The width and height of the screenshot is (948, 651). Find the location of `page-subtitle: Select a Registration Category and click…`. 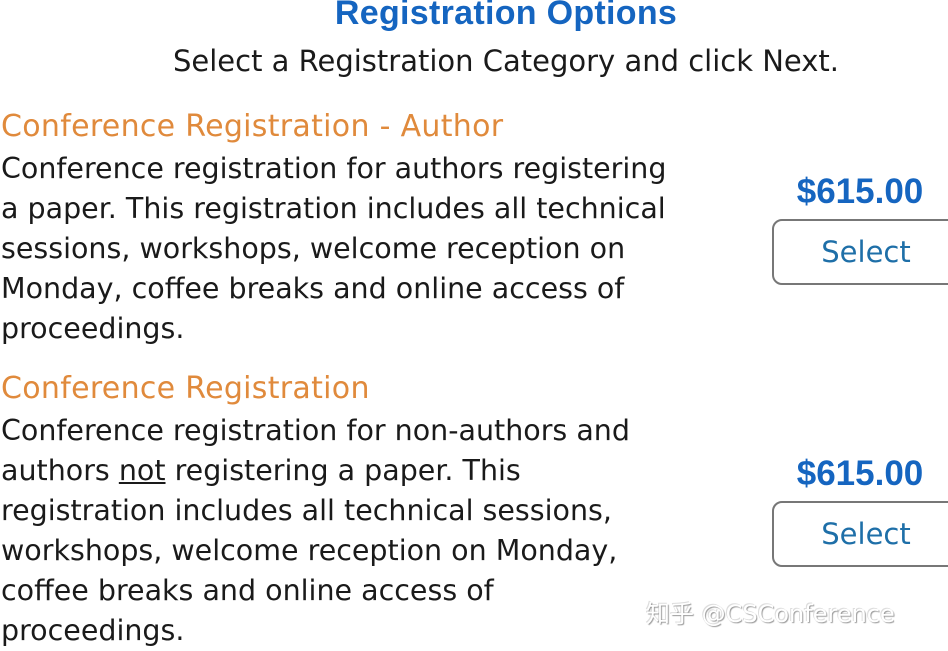

page-subtitle: Select a Registration Category and click… is located at coordinates (506, 61).